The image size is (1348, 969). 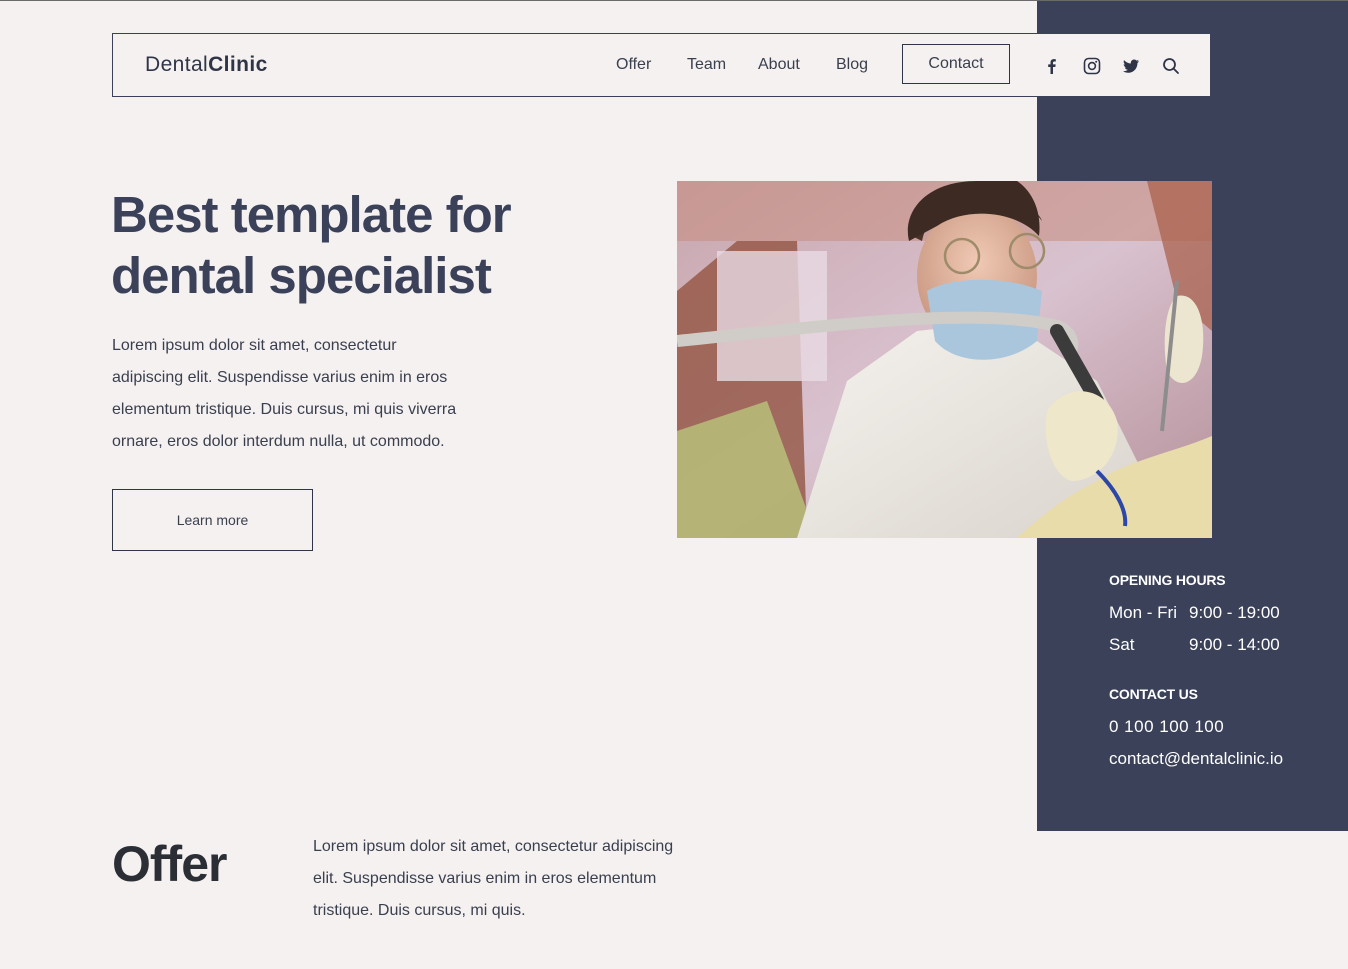 I want to click on opening-hours-heading: OPENING HOURS, so click(x=1167, y=580).